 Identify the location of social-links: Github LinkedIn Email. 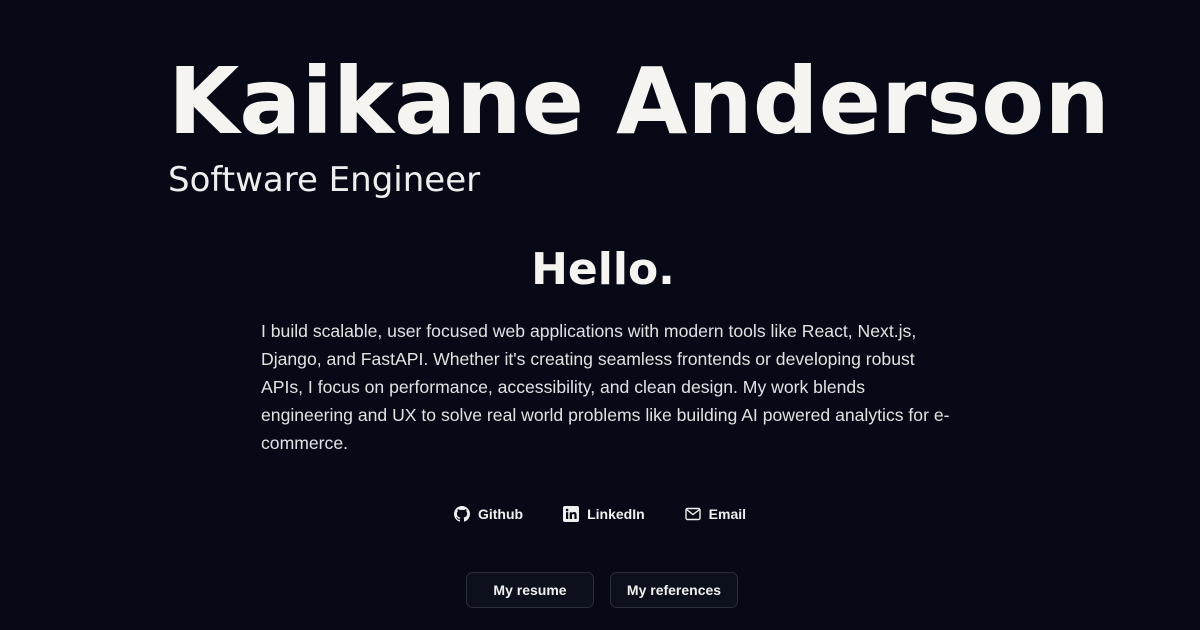
(600, 514).